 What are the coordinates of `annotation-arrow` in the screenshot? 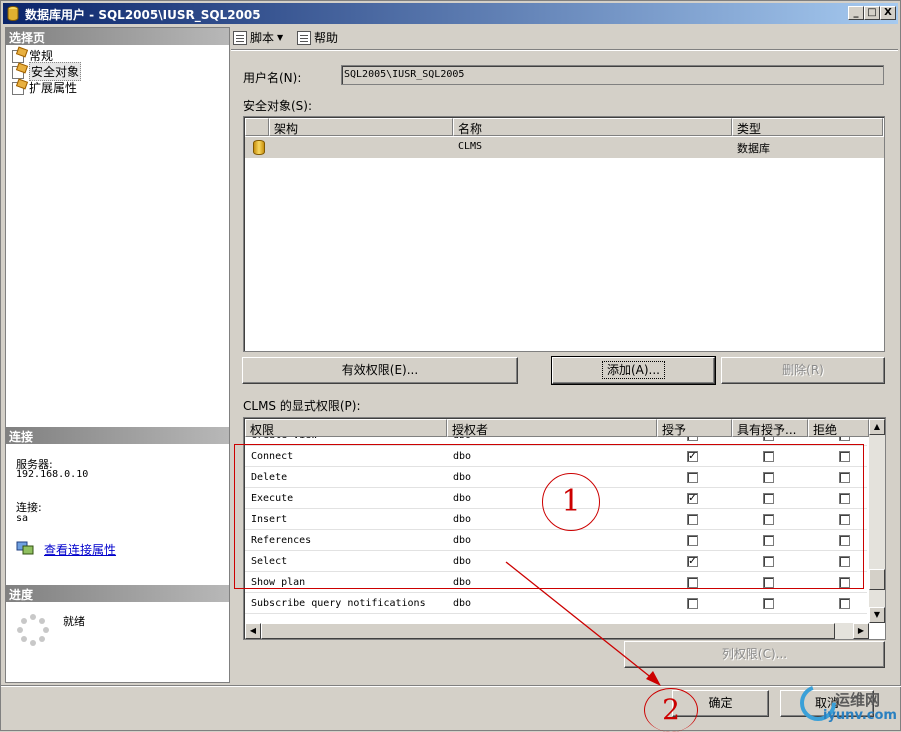 It's located at (583, 623).